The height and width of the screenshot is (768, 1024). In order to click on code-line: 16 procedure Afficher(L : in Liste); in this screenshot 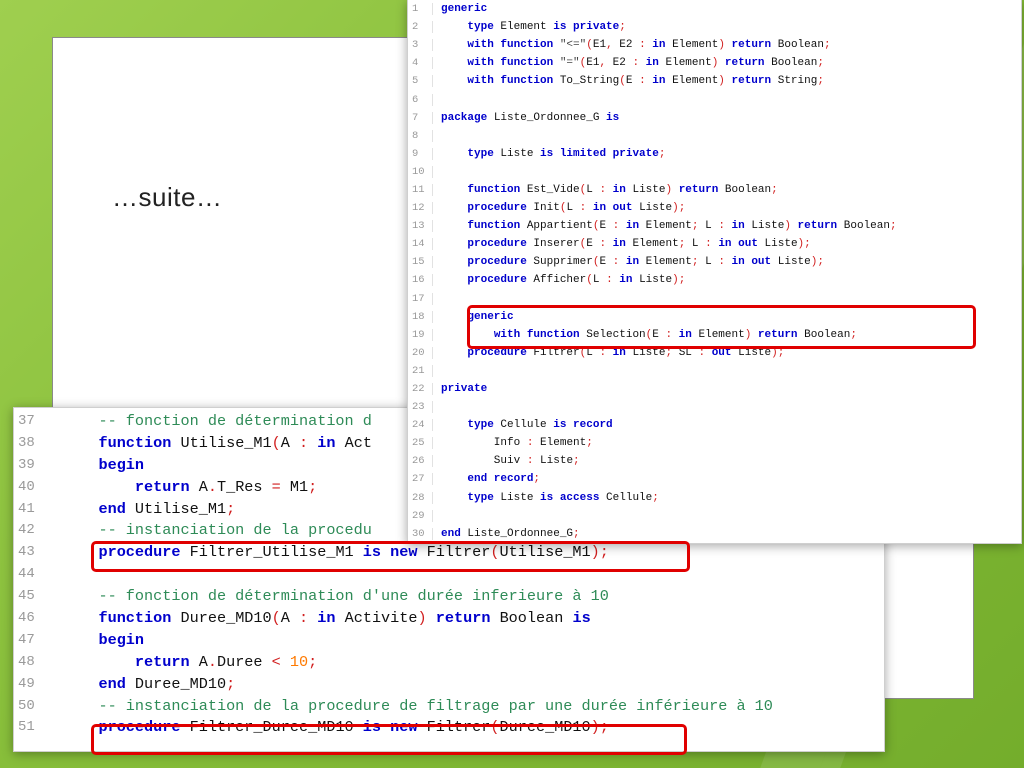, I will do `click(714, 280)`.